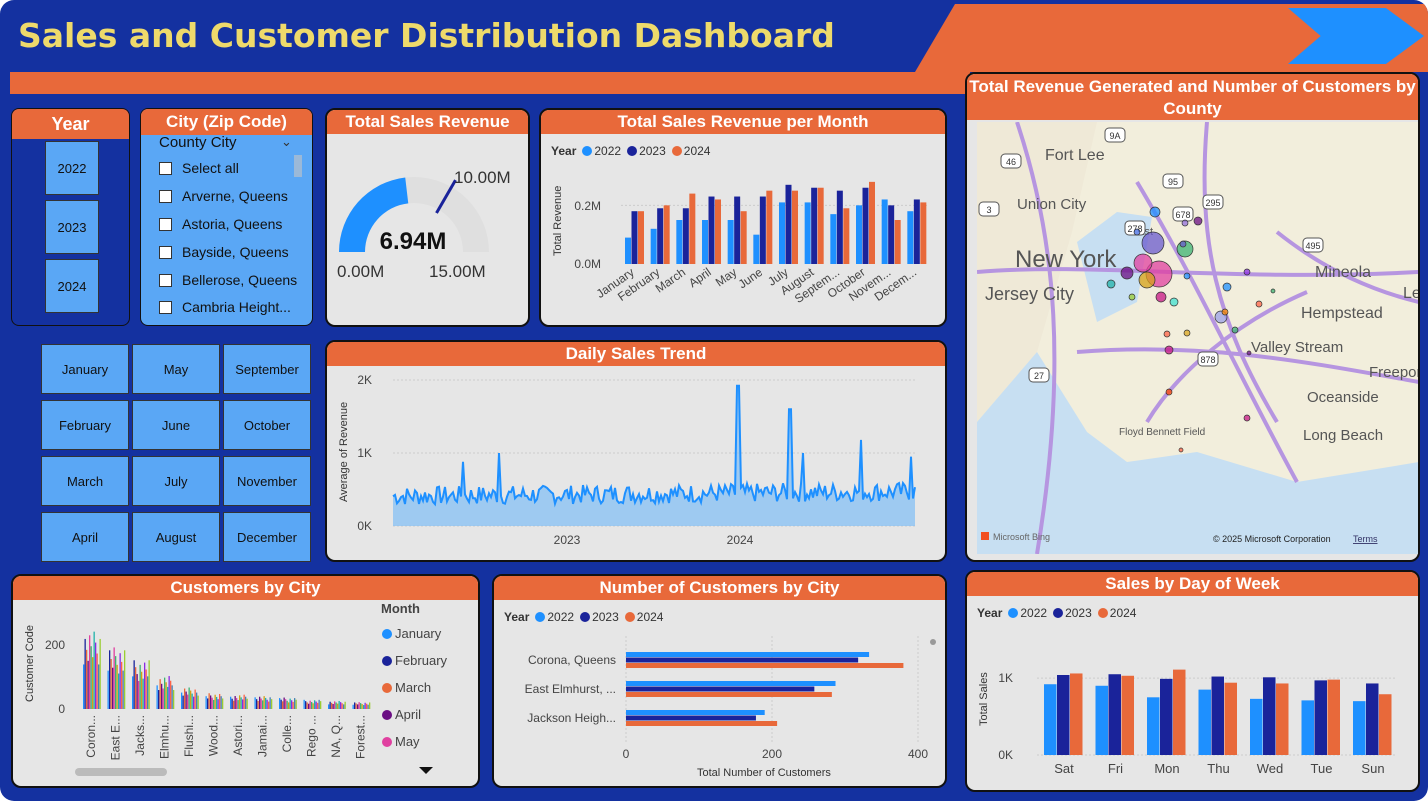 This screenshot has height=801, width=1428. What do you see at coordinates (267, 537) in the screenshot?
I see `month-option-december: December` at bounding box center [267, 537].